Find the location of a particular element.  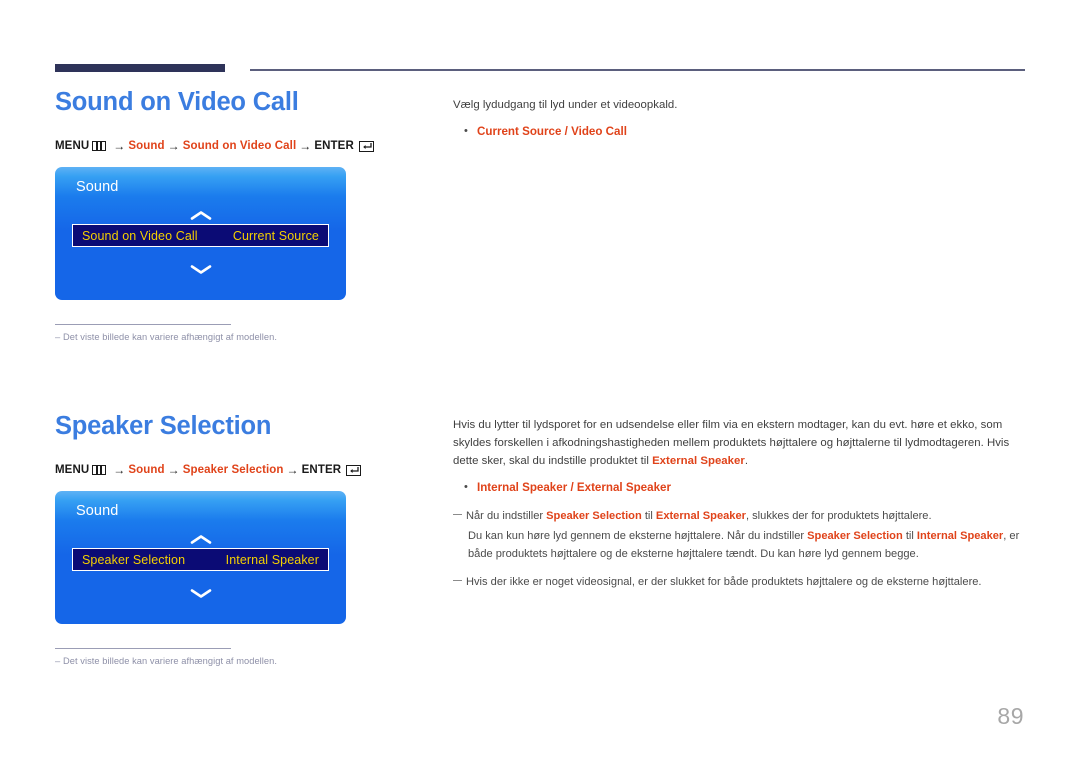

option-external-speaker: External Speaker is located at coordinates (623, 488).